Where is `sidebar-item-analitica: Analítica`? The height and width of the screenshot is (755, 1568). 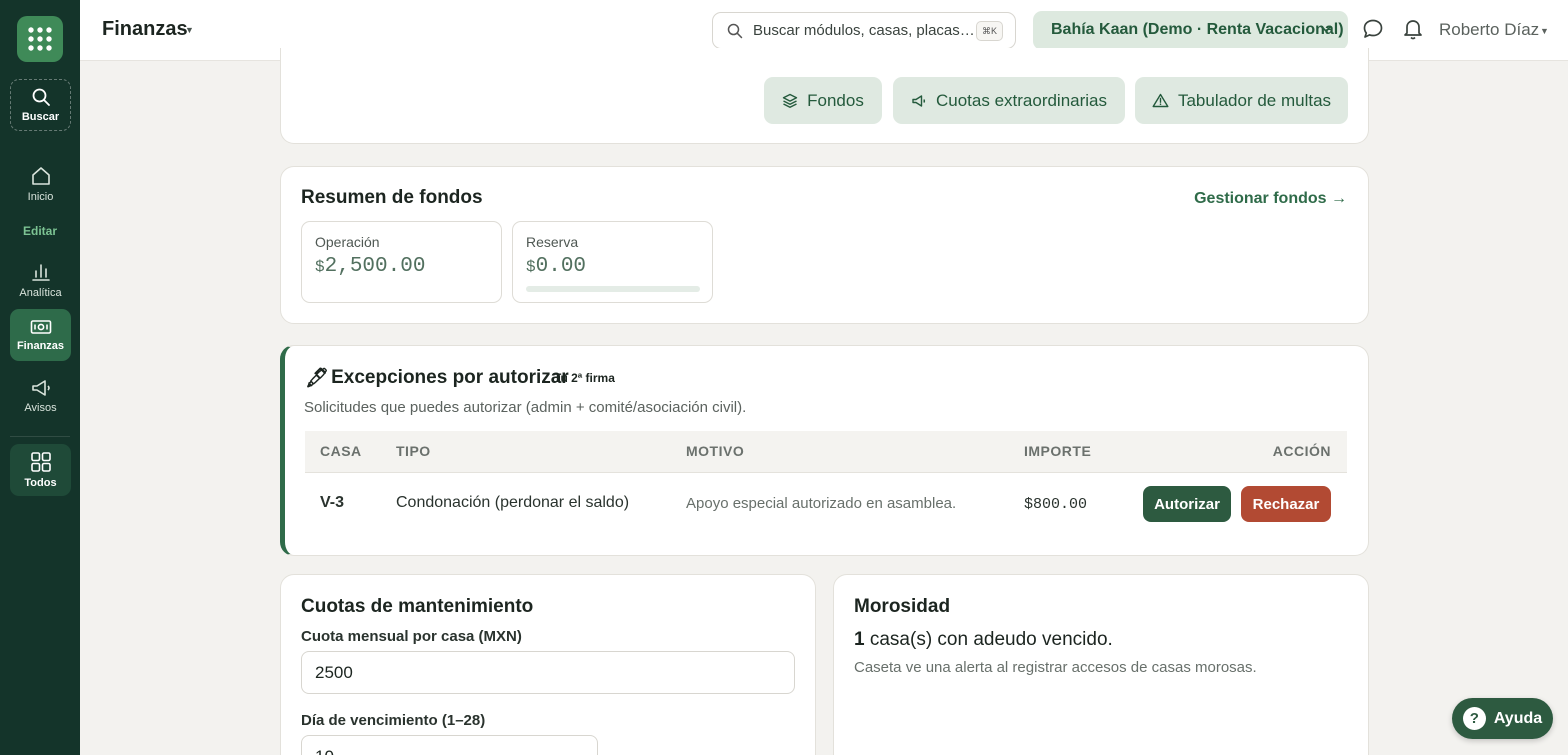
sidebar-item-analitica: Analítica is located at coordinates (40, 280).